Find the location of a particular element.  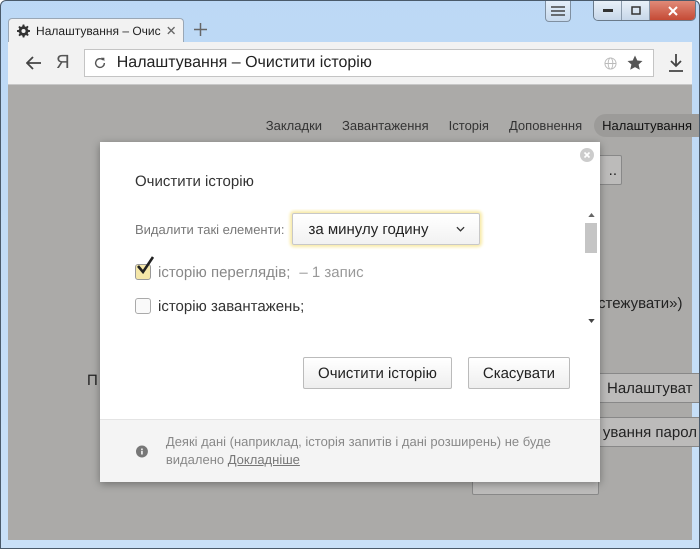

menu-icon is located at coordinates (558, 11).